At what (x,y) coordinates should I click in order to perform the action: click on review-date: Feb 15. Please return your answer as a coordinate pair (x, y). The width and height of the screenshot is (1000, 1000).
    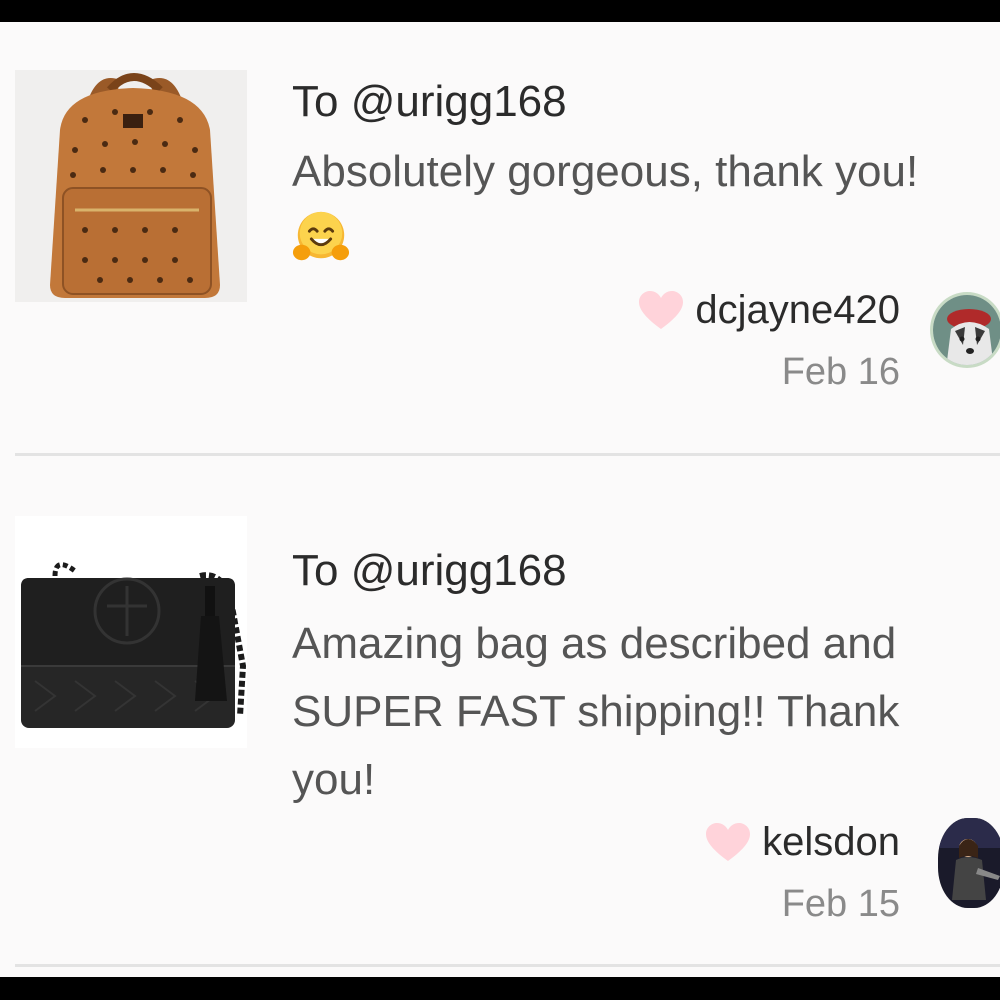
    Looking at the image, I should click on (840, 904).